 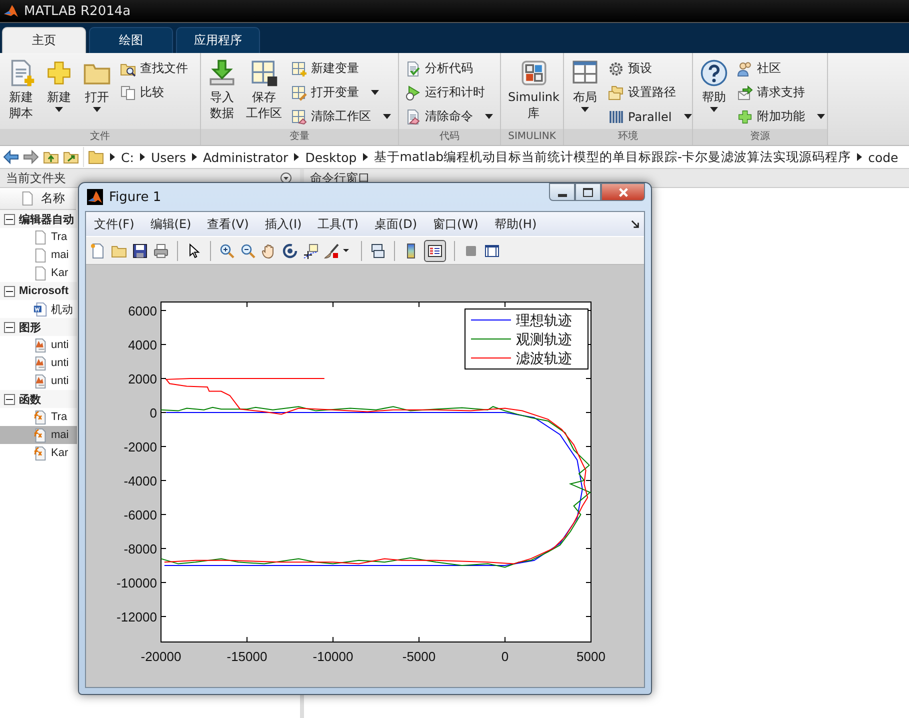 I want to click on menu-item: 工具(T), so click(x=338, y=224).